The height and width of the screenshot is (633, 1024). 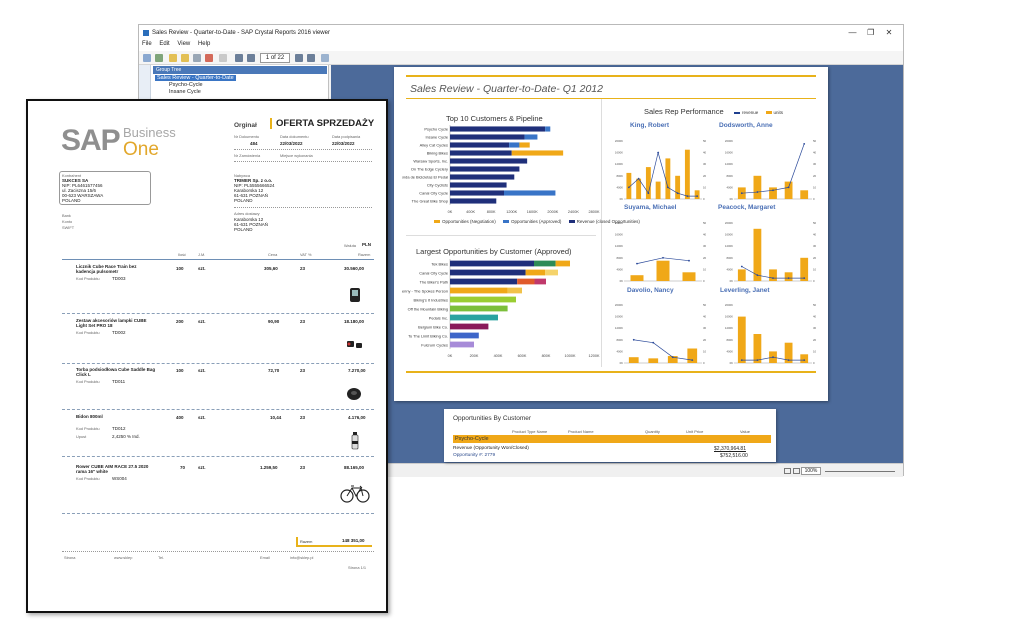 What do you see at coordinates (218, 363) in the screenshot?
I see `item-2-rule` at bounding box center [218, 363].